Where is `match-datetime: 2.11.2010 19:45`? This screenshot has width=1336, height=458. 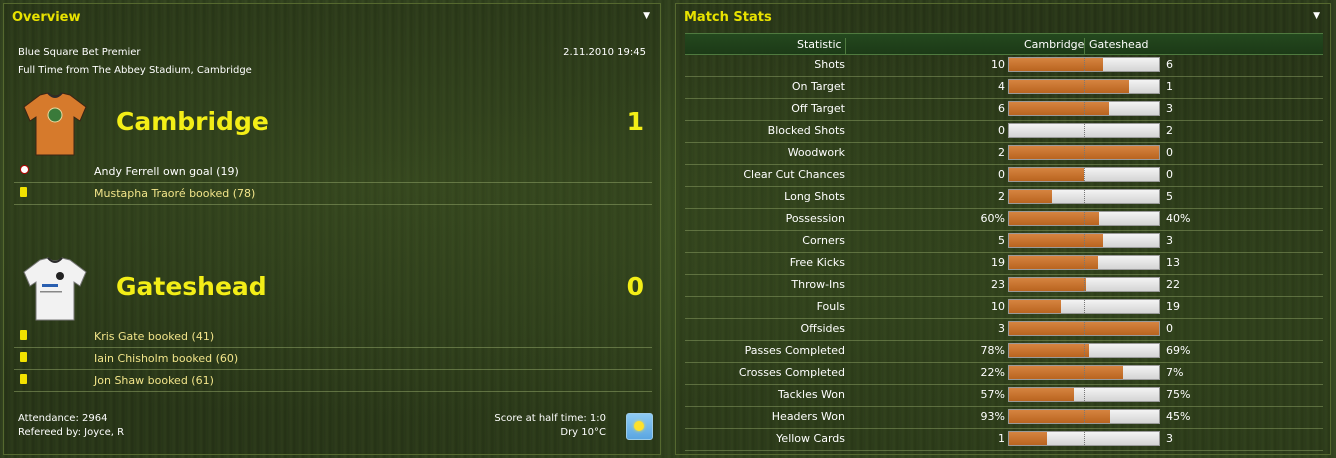 match-datetime: 2.11.2010 19:45 is located at coordinates (604, 52).